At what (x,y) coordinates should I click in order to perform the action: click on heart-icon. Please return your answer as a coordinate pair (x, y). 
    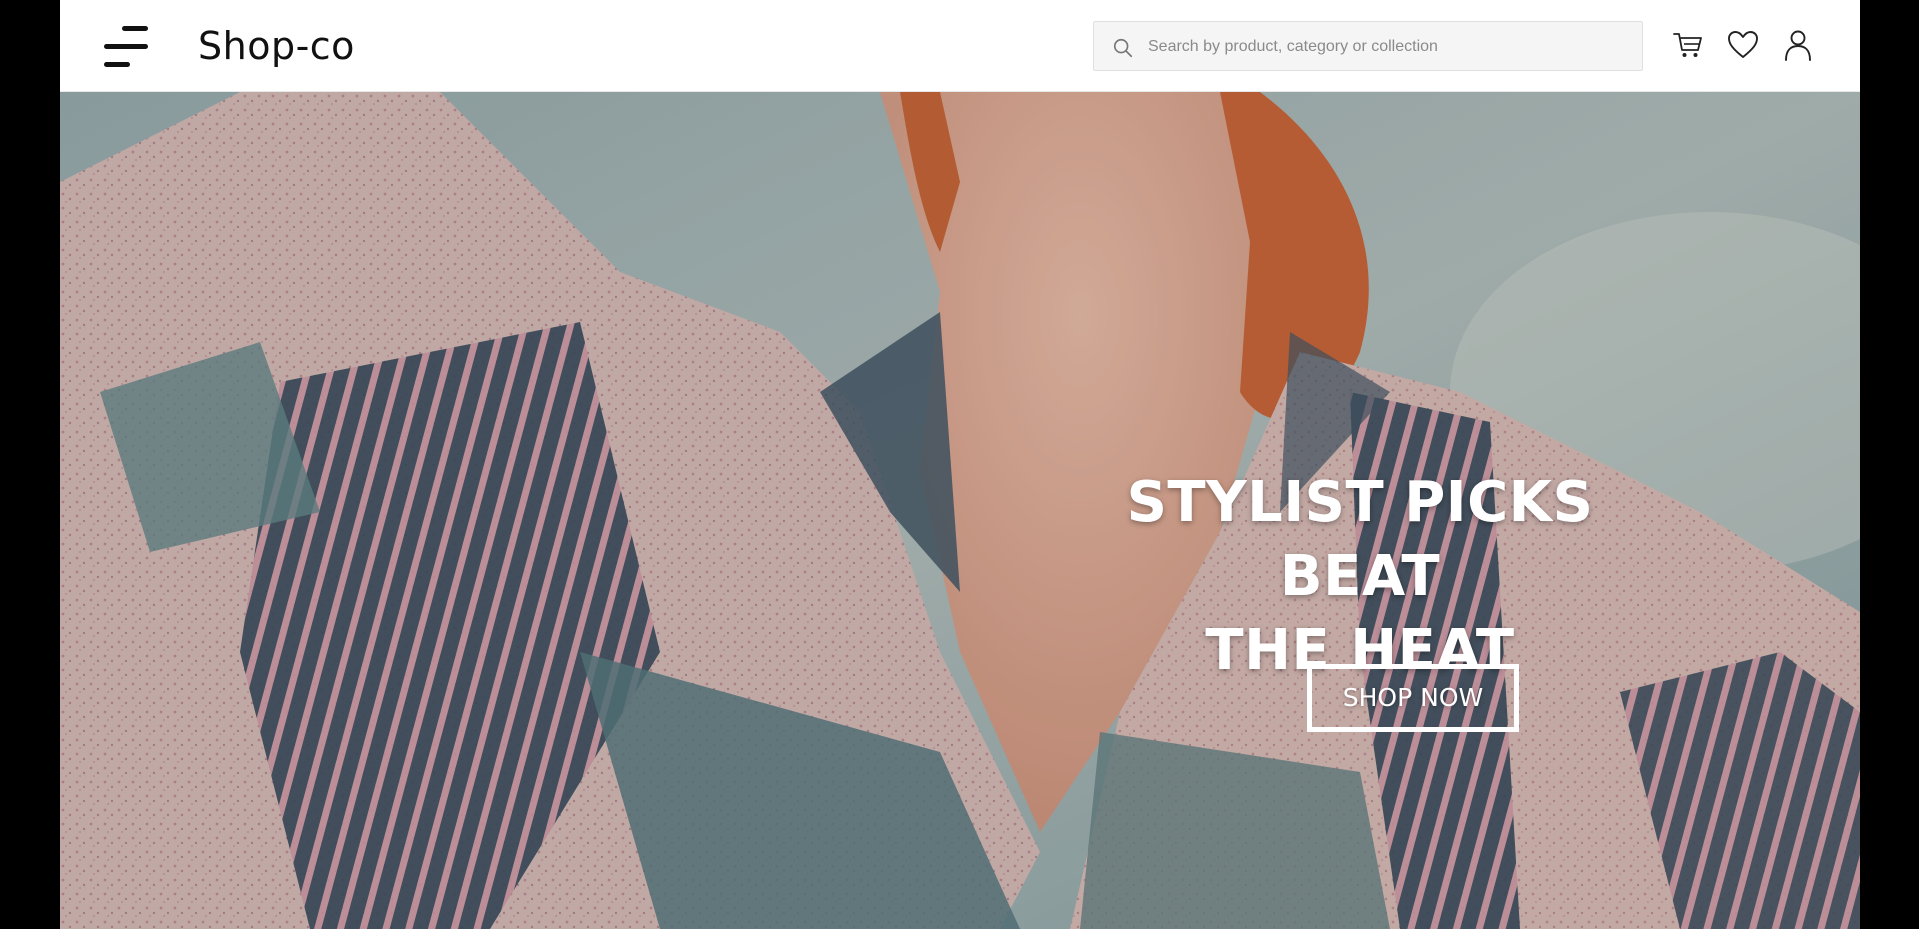
    Looking at the image, I should click on (1743, 45).